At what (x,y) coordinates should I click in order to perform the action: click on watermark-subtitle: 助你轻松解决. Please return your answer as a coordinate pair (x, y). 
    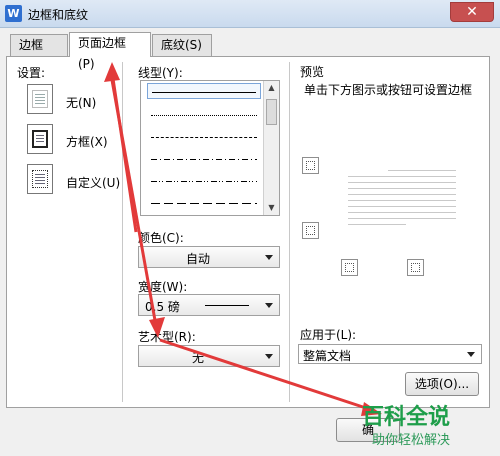
    Looking at the image, I should click on (411, 440).